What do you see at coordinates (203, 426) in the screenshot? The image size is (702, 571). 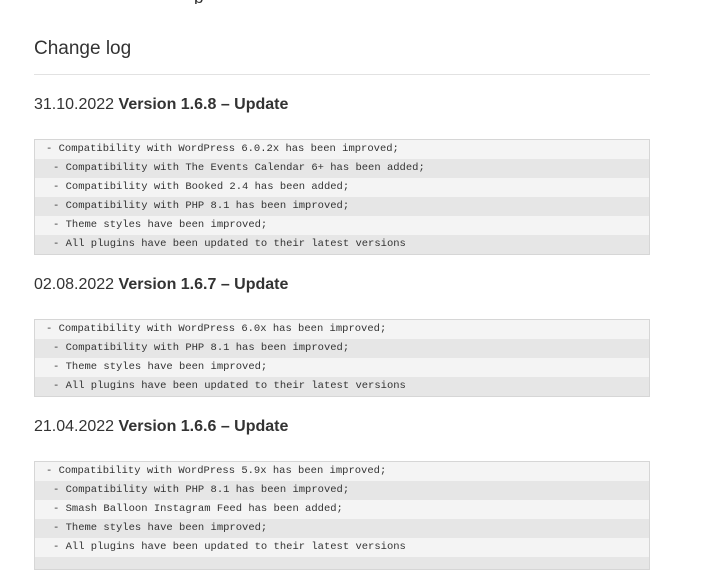 I see `version-title: Version 1.6.6 – Update` at bounding box center [203, 426].